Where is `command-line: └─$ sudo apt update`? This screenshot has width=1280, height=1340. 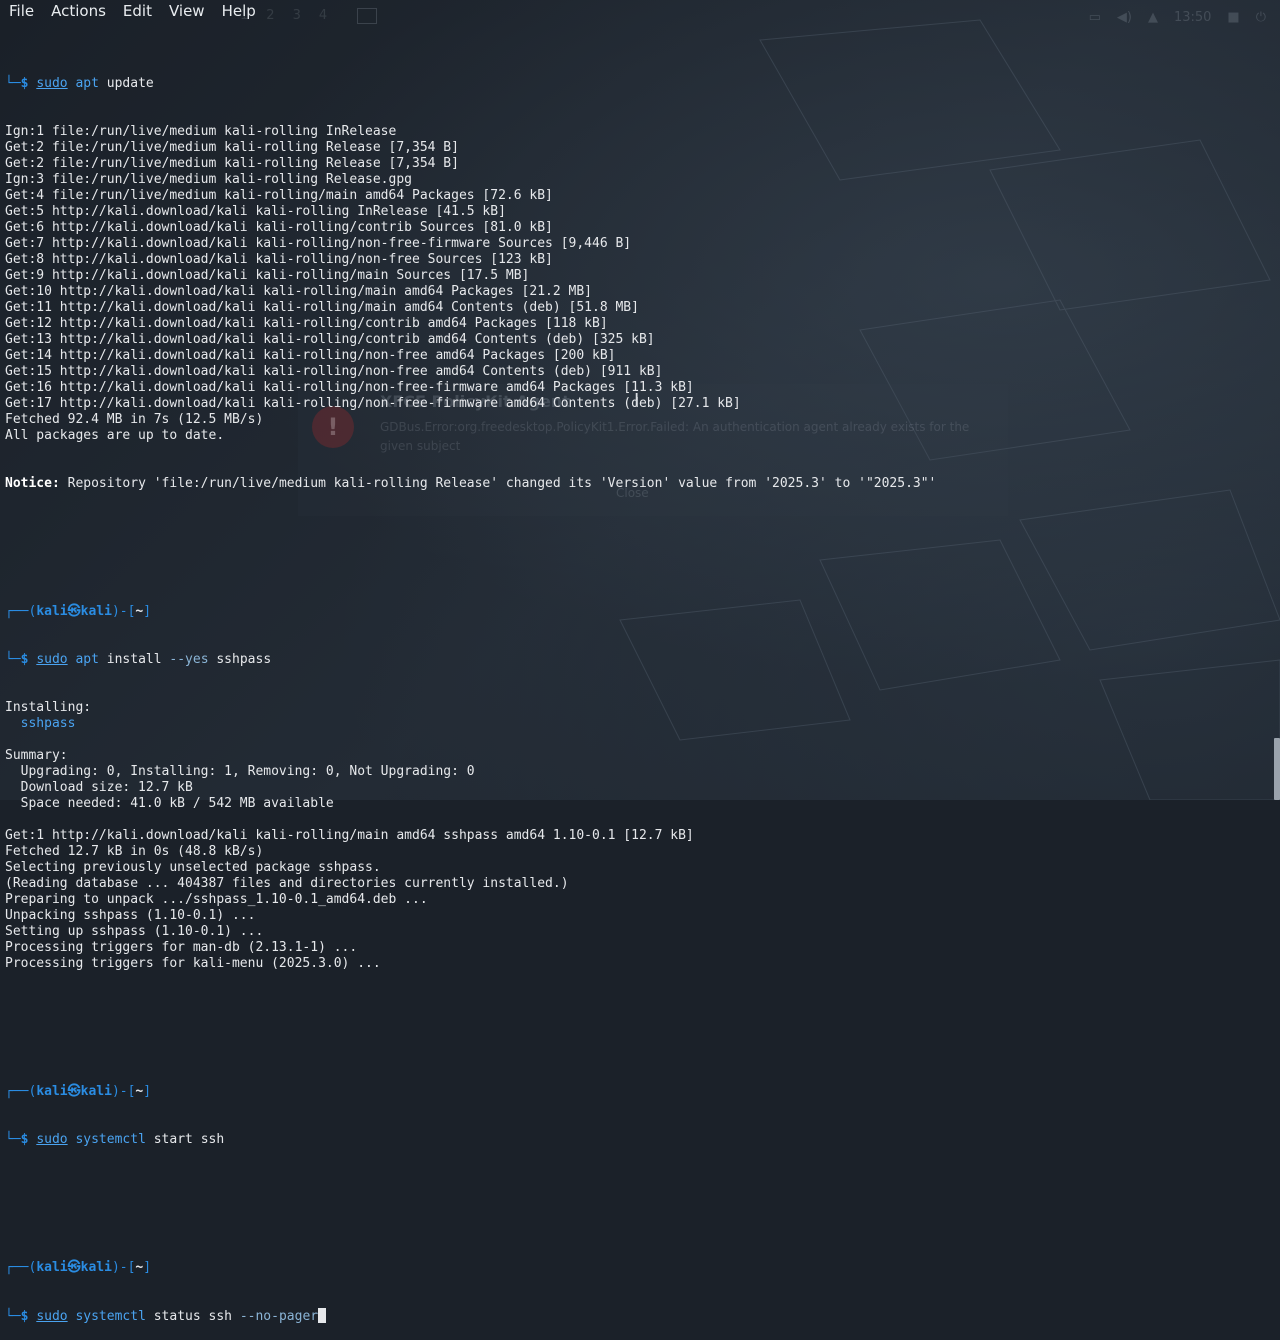
command-line: └─$ sudo apt update is located at coordinates (79, 83).